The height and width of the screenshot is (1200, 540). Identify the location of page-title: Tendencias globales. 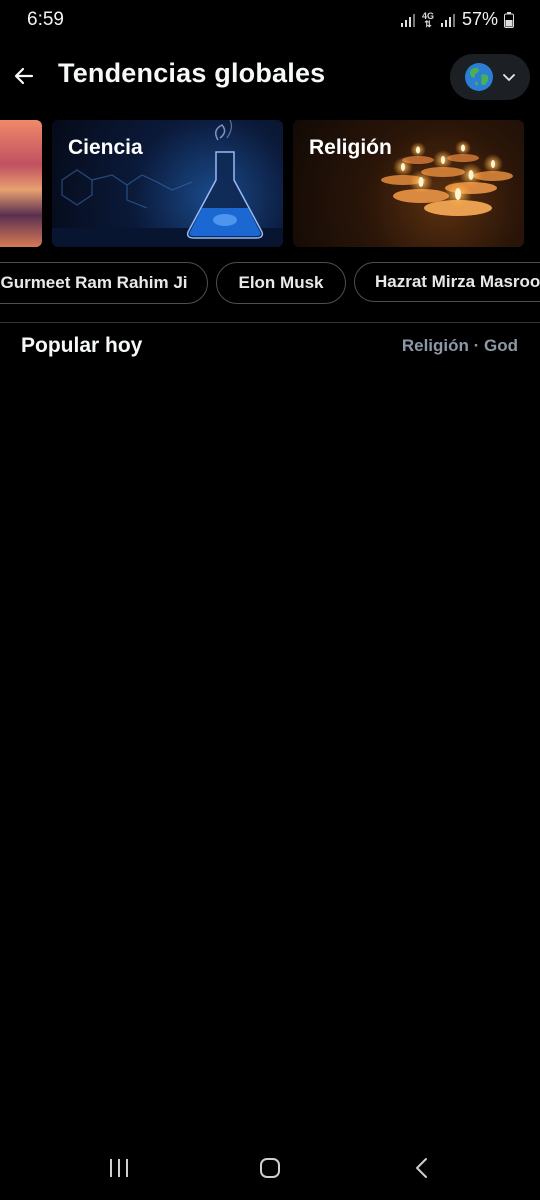
(192, 73).